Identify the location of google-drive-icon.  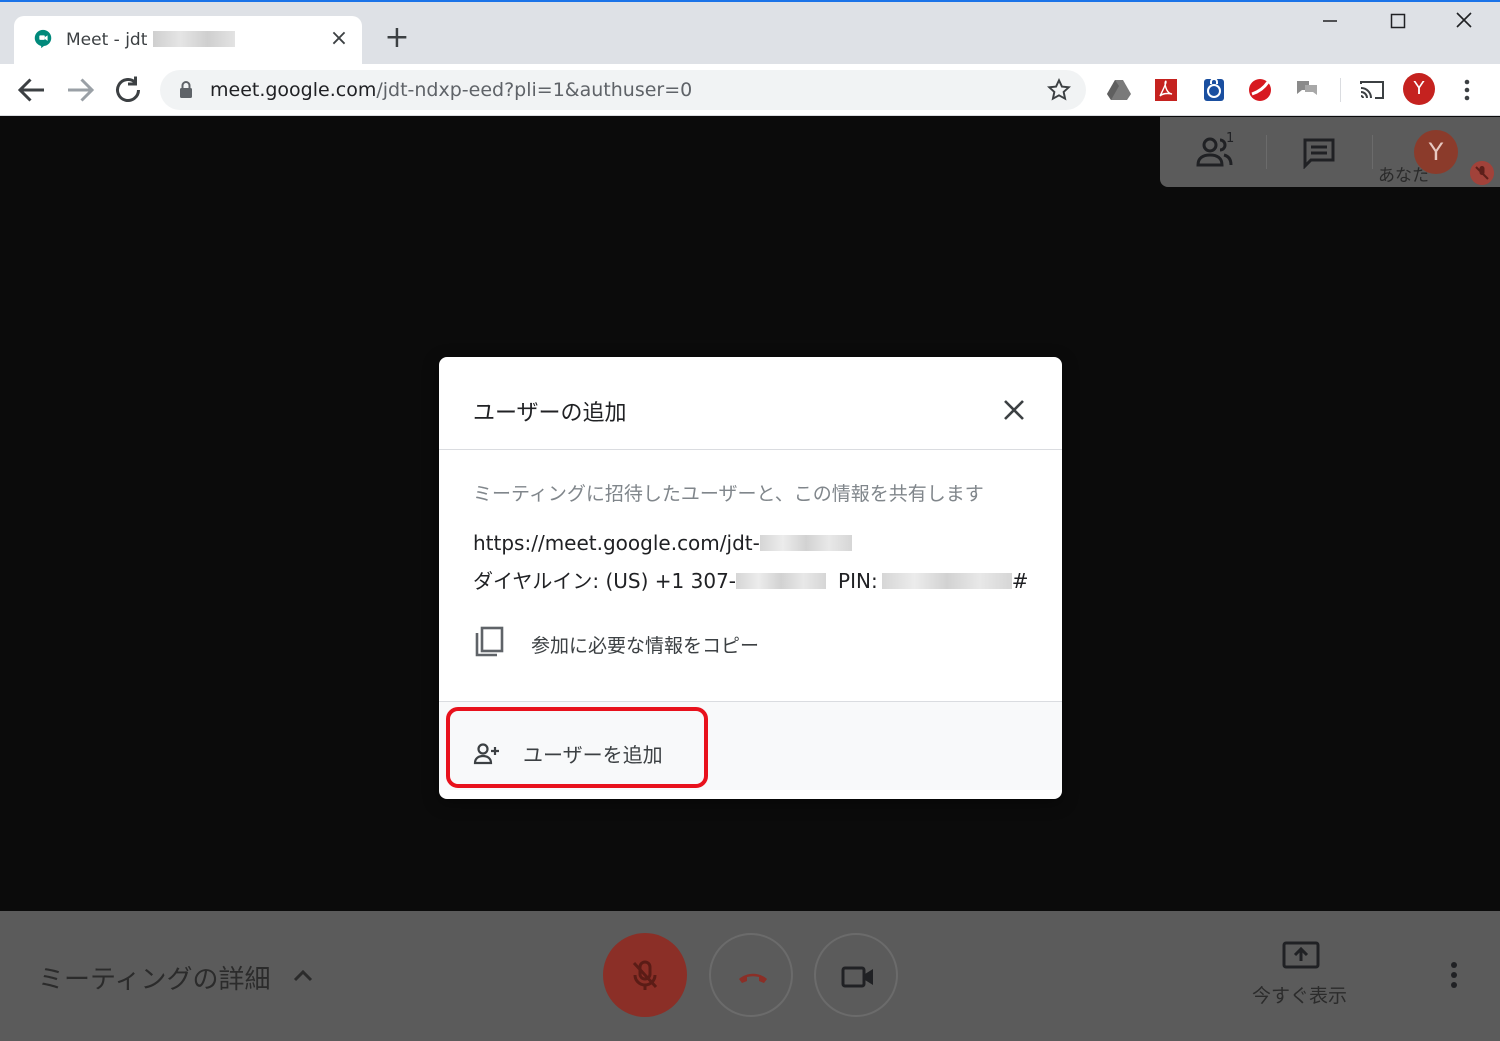
(1119, 90).